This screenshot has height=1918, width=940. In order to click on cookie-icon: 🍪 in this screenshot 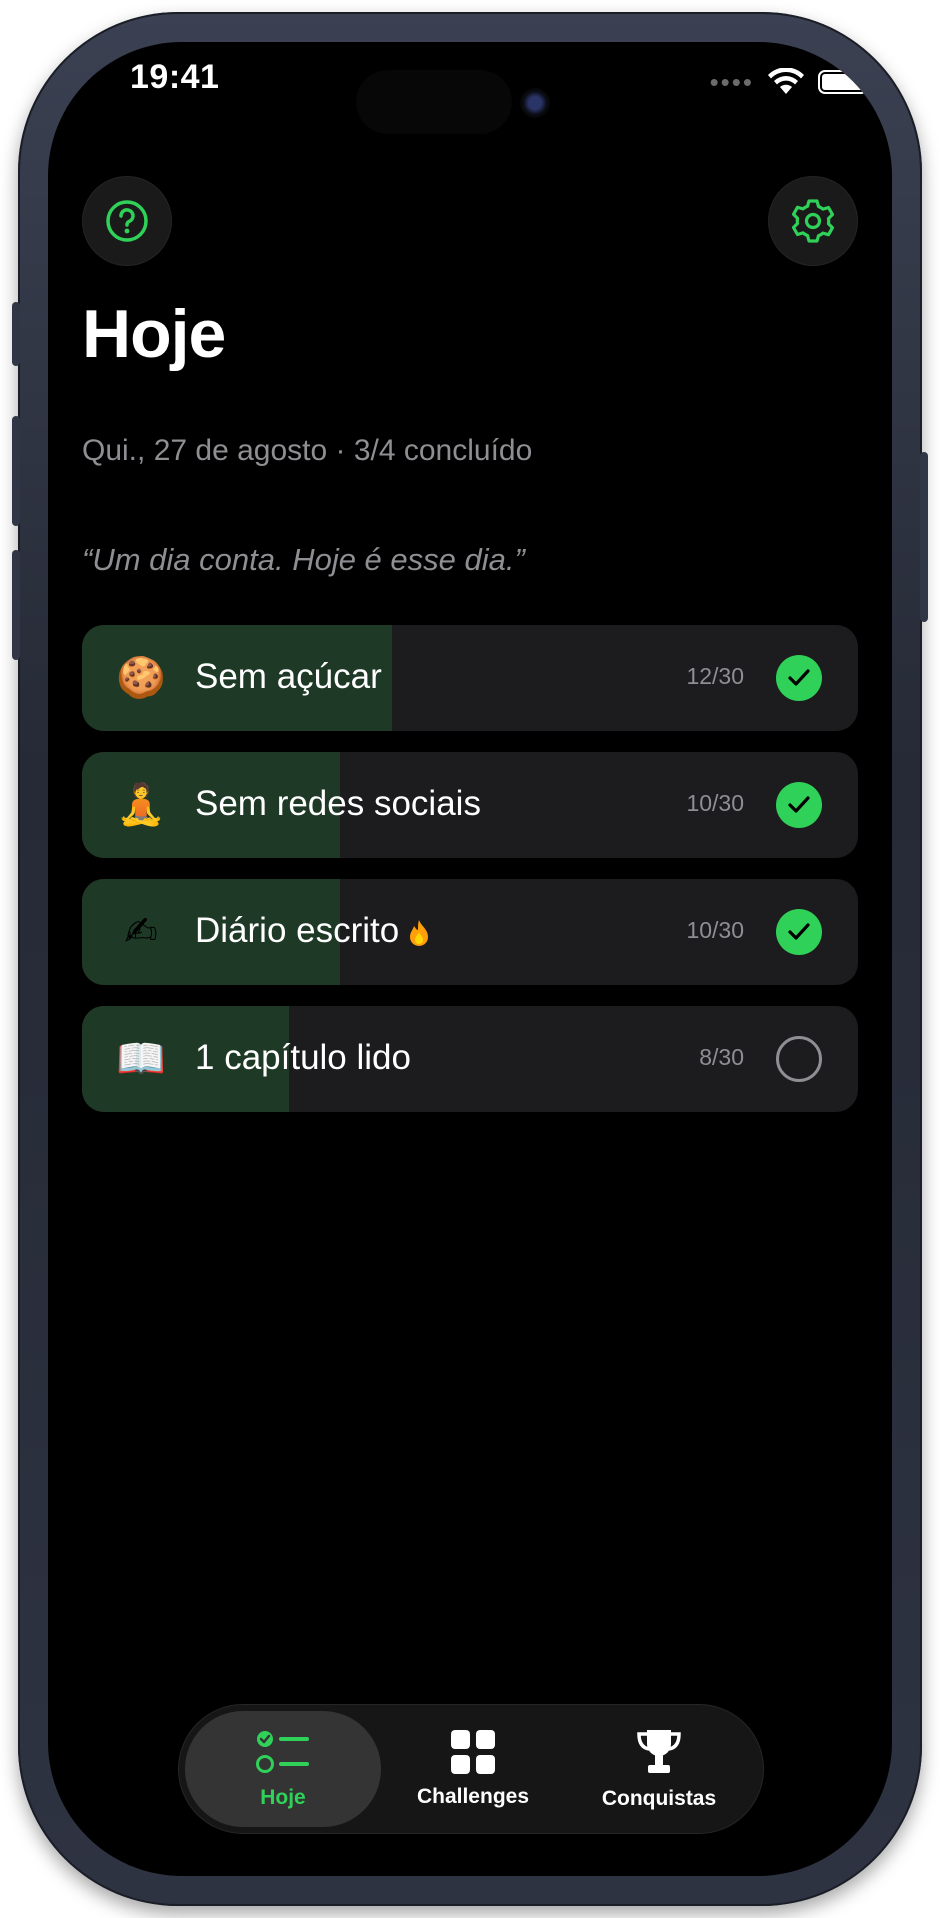, I will do `click(141, 678)`.